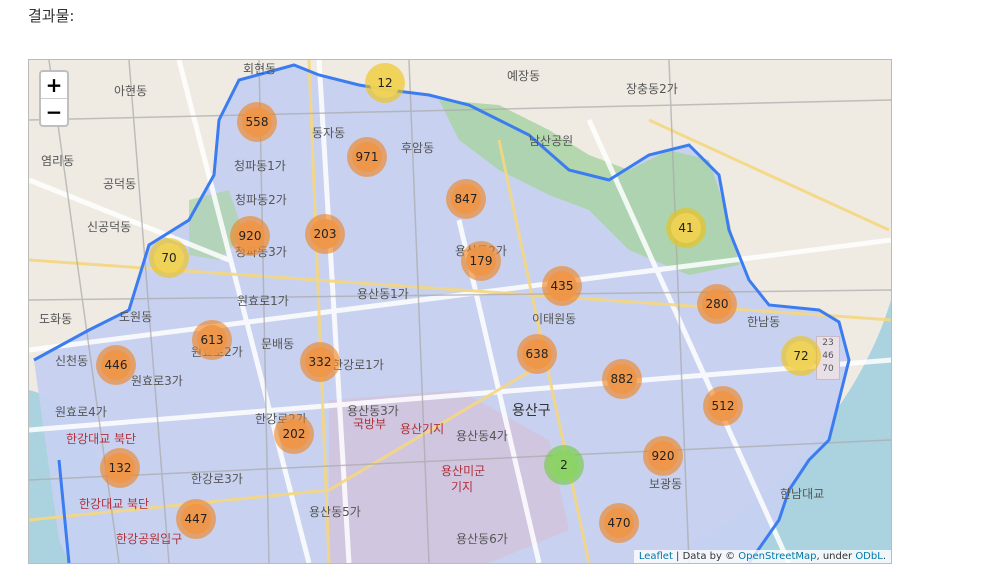 The height and width of the screenshot is (575, 994). Describe the element at coordinates (370, 424) in the screenshot. I see `place-label: 국방부` at that location.